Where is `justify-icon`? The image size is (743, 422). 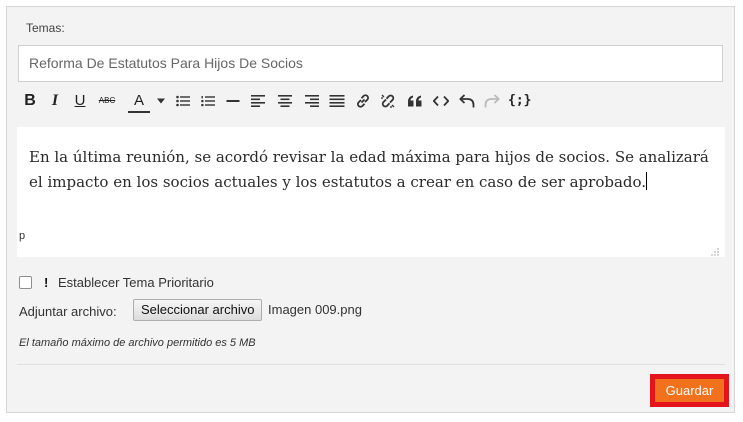
justify-icon is located at coordinates (337, 101).